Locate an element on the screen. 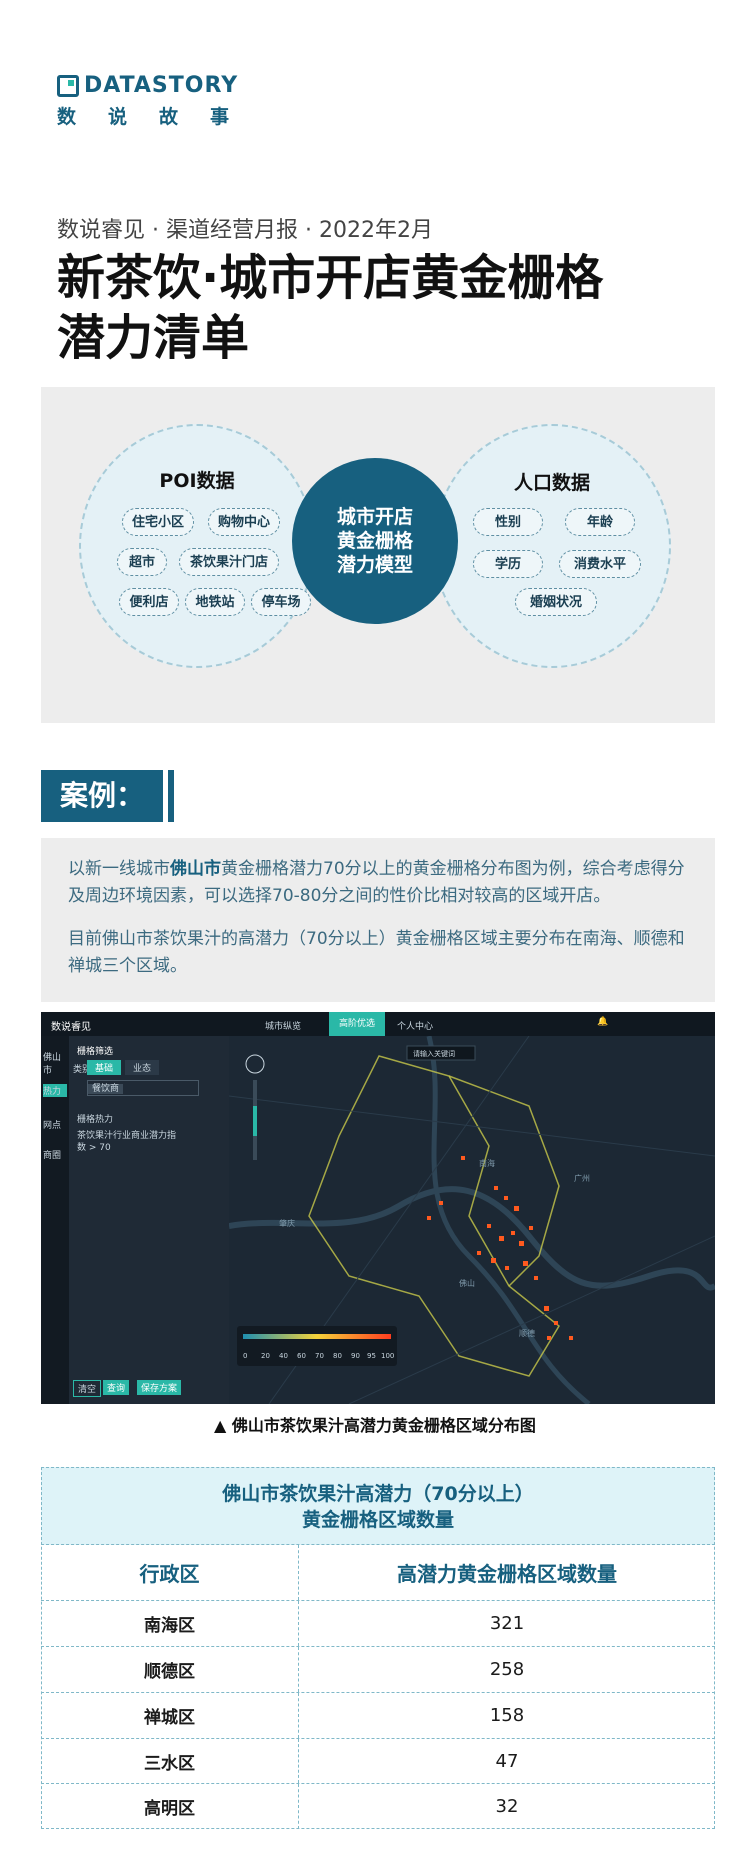  case-label-bar is located at coordinates (171, 796).